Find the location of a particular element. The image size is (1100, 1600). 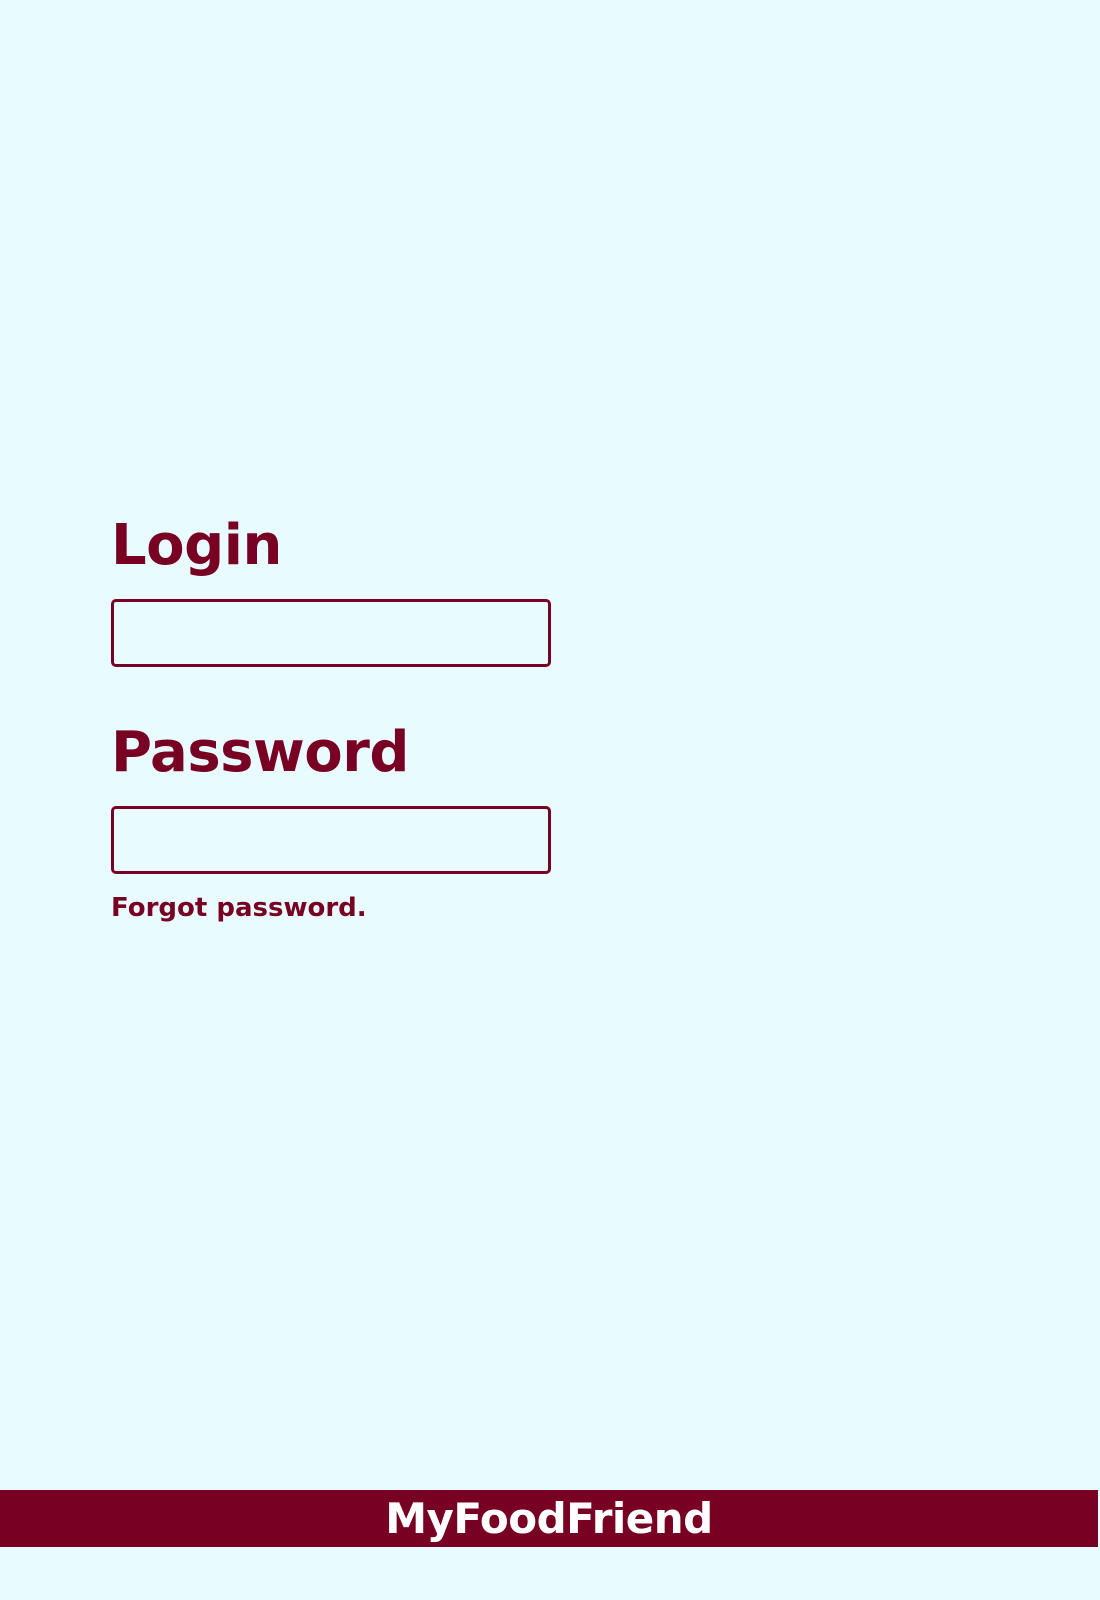

footer-brand-bar: MyFoodFriend is located at coordinates (549, 1518).